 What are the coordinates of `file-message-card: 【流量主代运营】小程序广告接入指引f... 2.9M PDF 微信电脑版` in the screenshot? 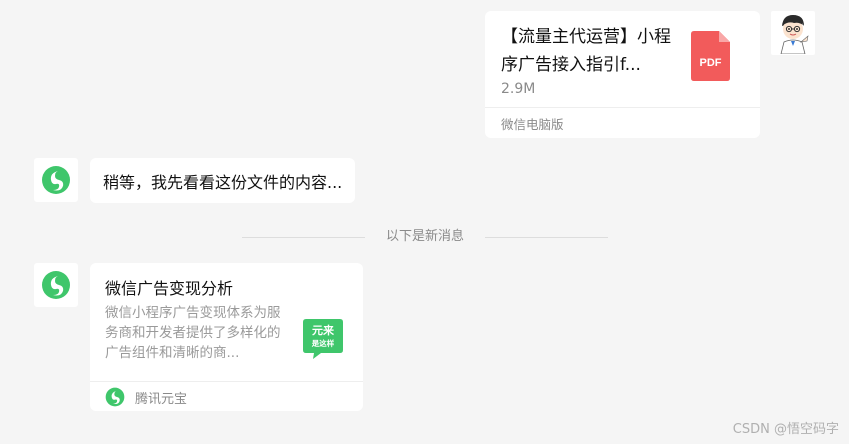 It's located at (622, 74).